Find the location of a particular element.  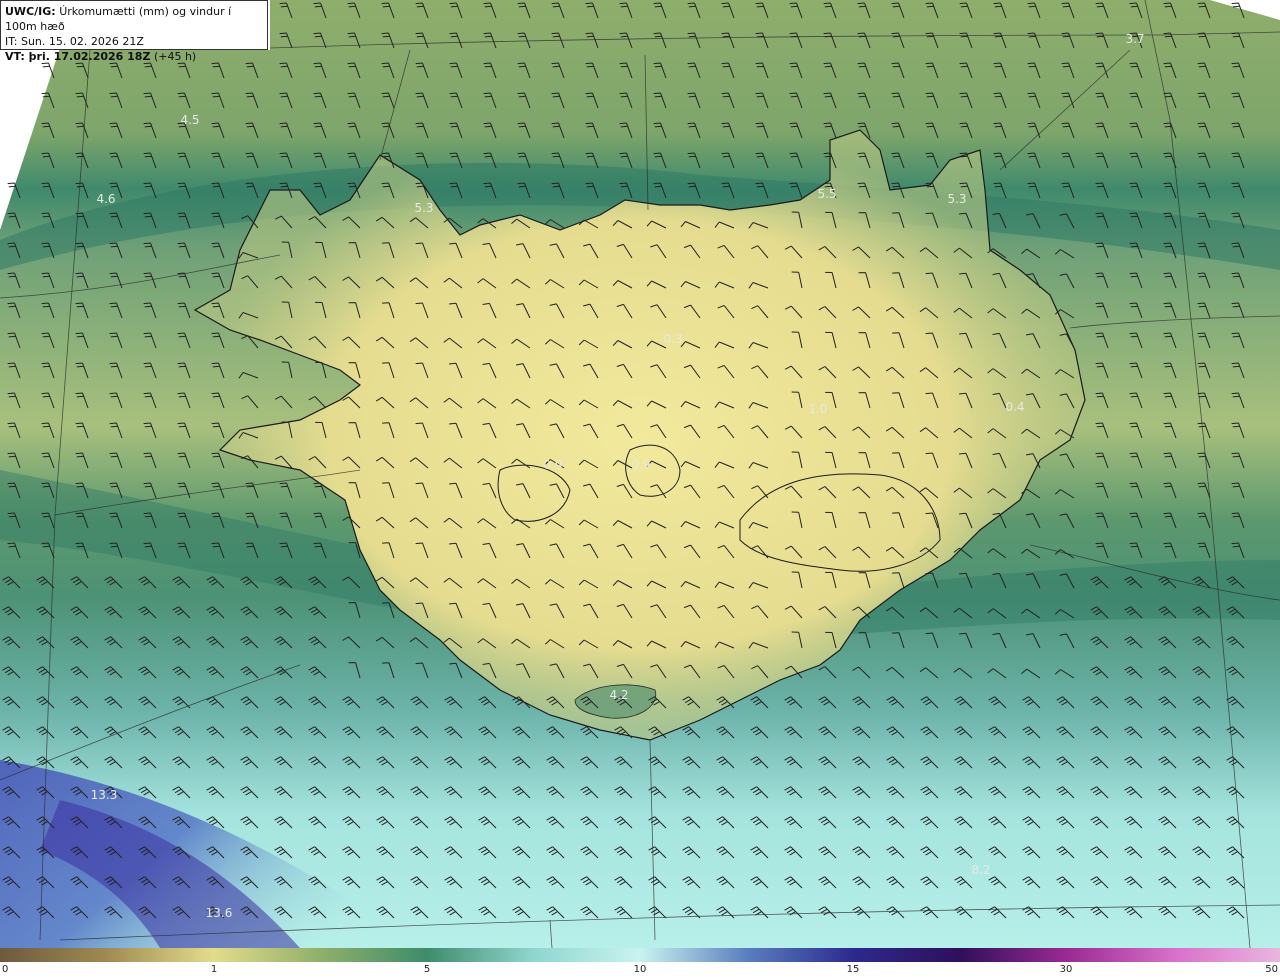

valid-time: VT: þri. 17.02.2026 18Z is located at coordinates (78, 56).